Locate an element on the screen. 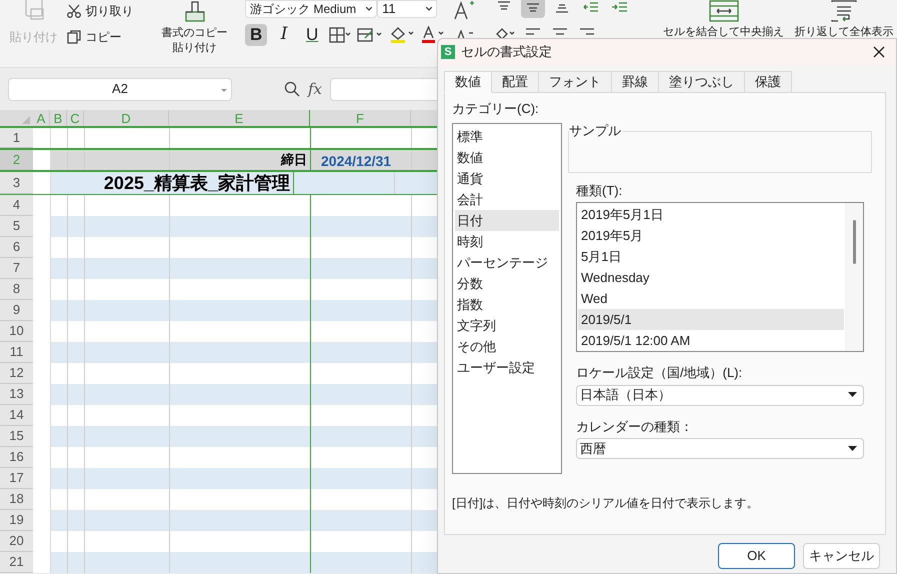 The width and height of the screenshot is (897, 574). list-item: 指数 is located at coordinates (507, 304).